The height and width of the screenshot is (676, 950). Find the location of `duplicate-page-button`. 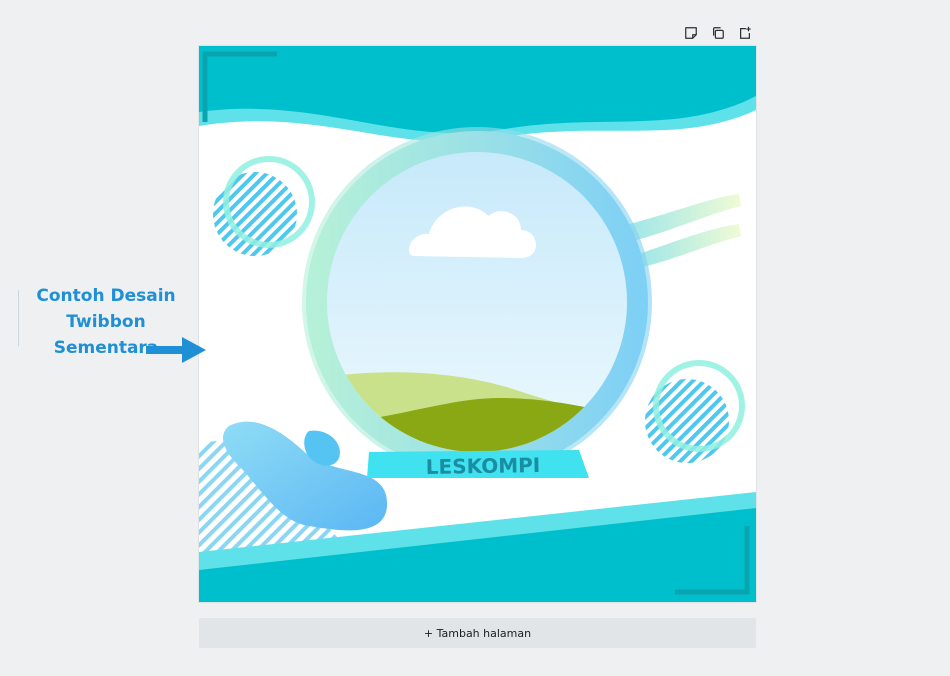

duplicate-page-button is located at coordinates (718, 33).